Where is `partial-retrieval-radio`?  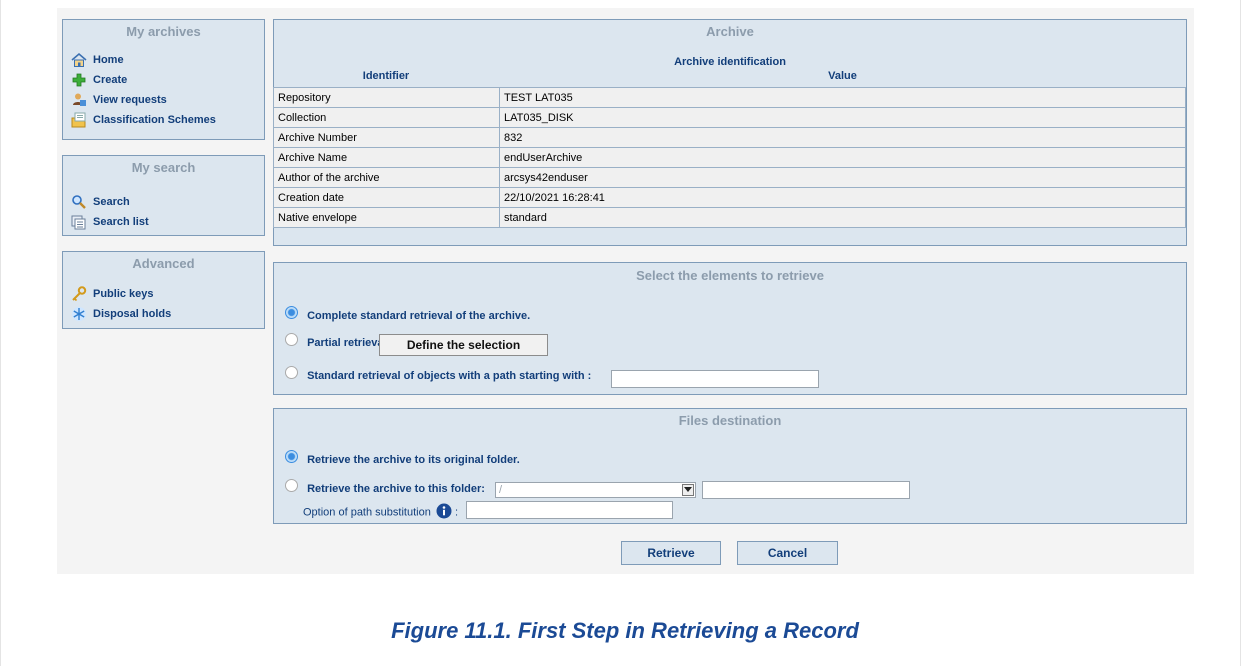 partial-retrieval-radio is located at coordinates (291, 339).